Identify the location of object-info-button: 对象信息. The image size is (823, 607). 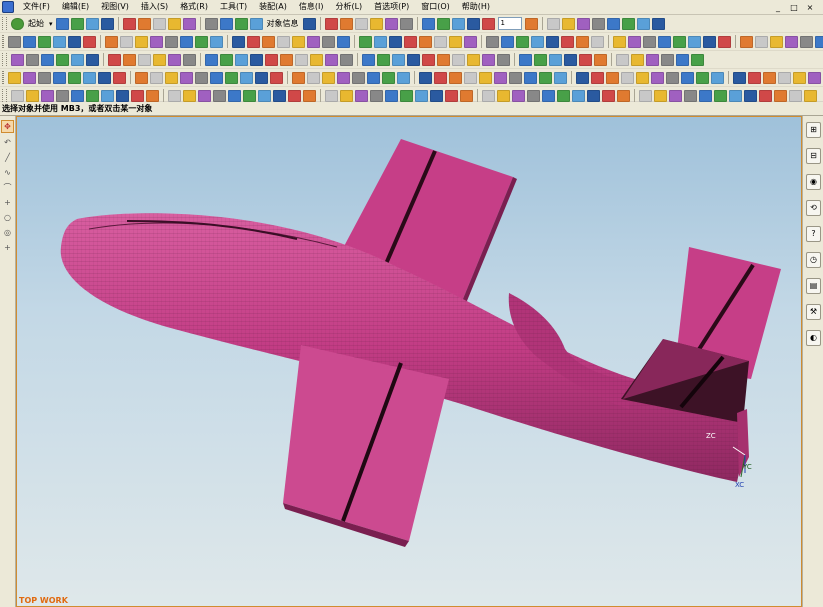
(283, 23).